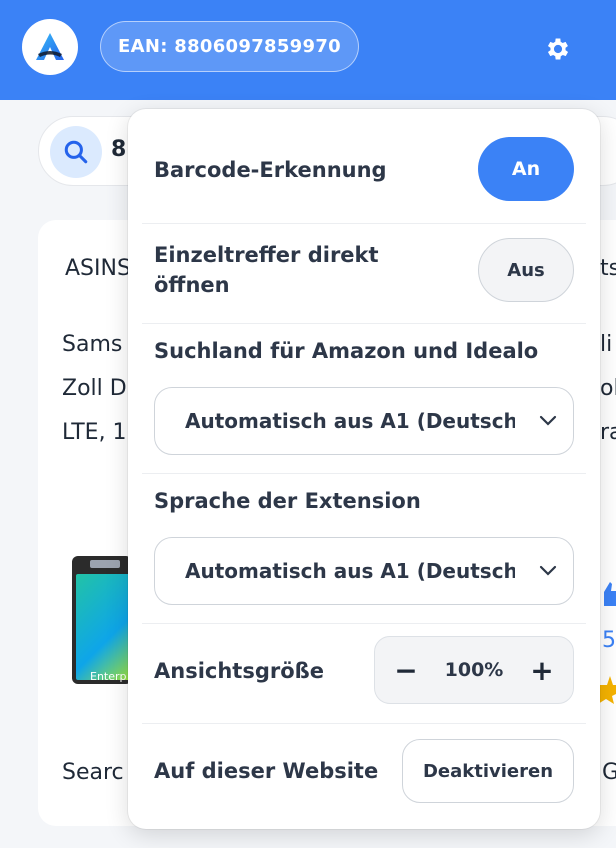  What do you see at coordinates (610, 594) in the screenshot?
I see `thumbs-up-icon` at bounding box center [610, 594].